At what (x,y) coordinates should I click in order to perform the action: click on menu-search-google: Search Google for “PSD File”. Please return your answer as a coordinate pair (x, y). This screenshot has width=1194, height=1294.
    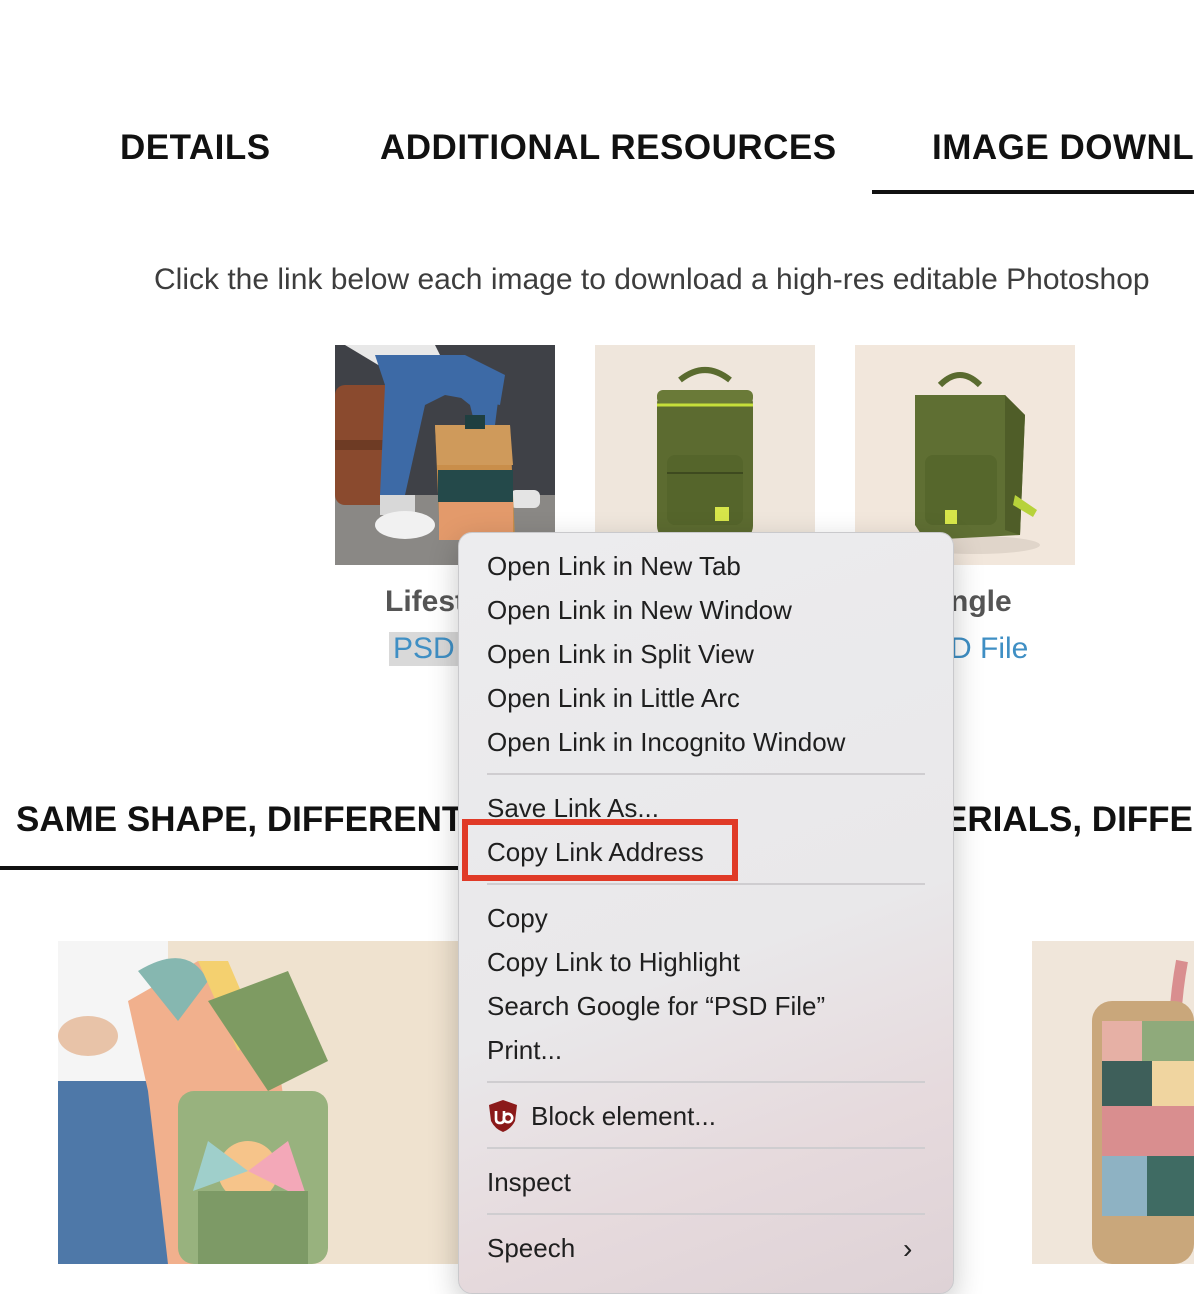
    Looking at the image, I should click on (656, 1006).